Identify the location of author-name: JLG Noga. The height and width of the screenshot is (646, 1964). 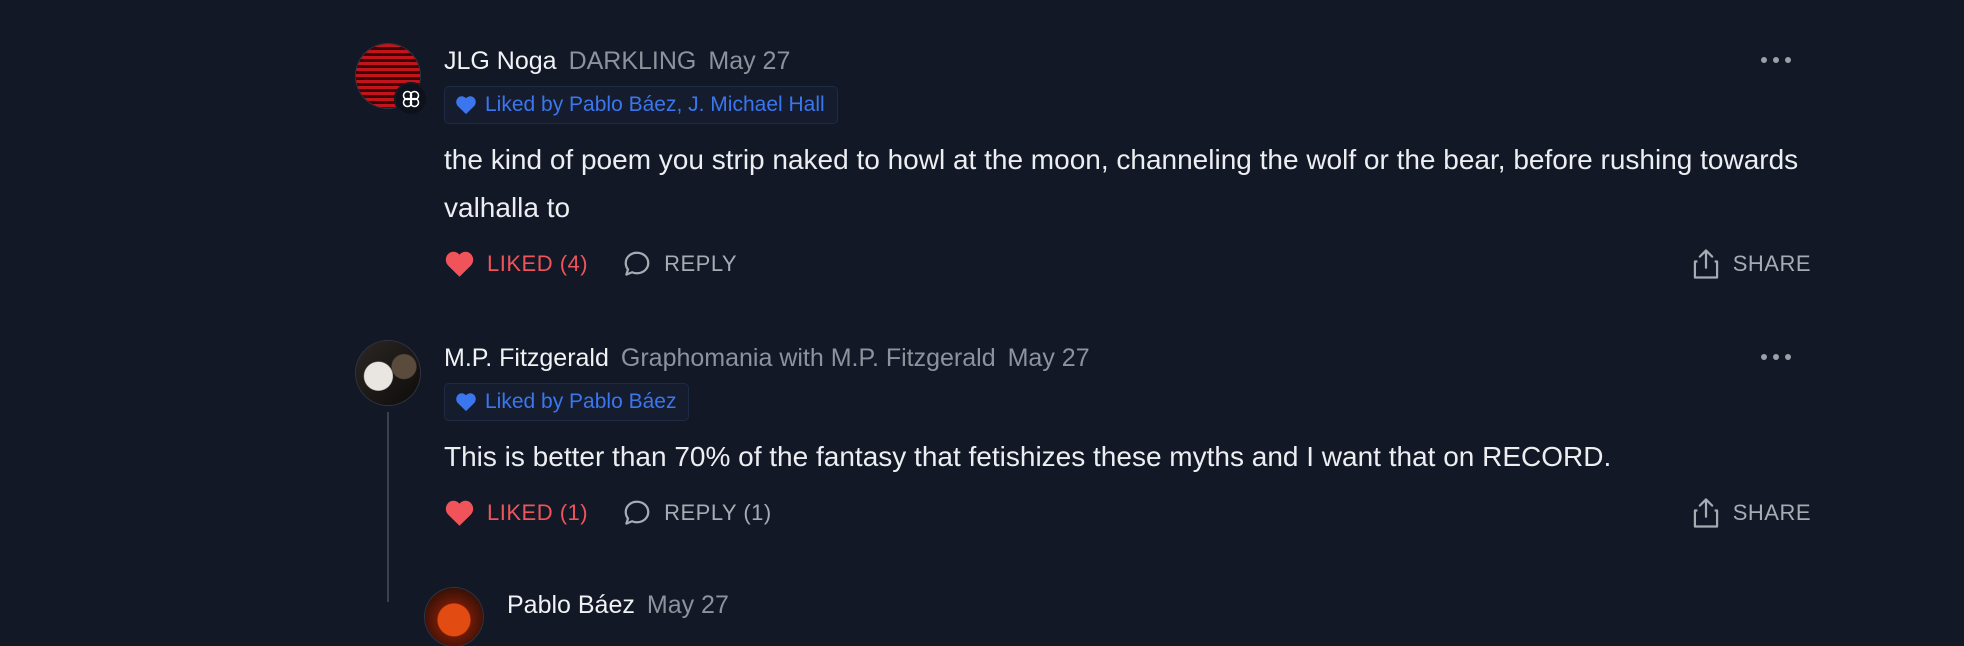
(500, 61).